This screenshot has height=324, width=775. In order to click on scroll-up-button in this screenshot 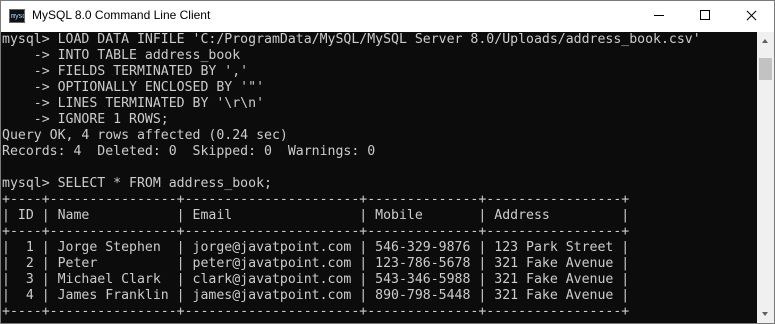, I will do `click(765, 40)`.